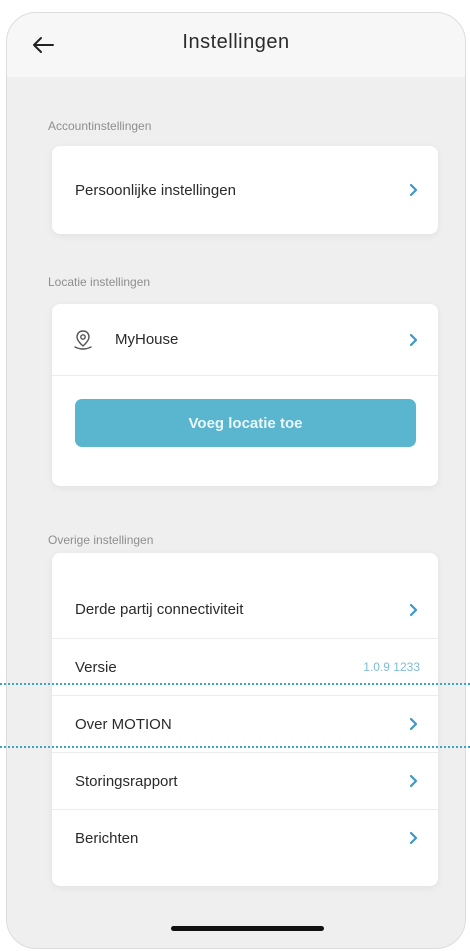  What do you see at coordinates (123, 724) in the screenshot?
I see `about-motion-label: Over MOTION` at bounding box center [123, 724].